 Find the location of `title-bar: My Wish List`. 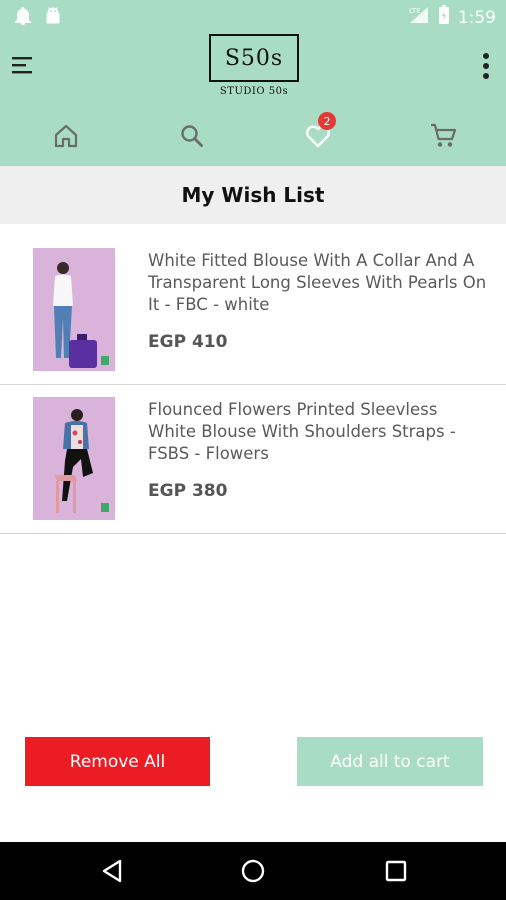

title-bar: My Wish List is located at coordinates (253, 195).